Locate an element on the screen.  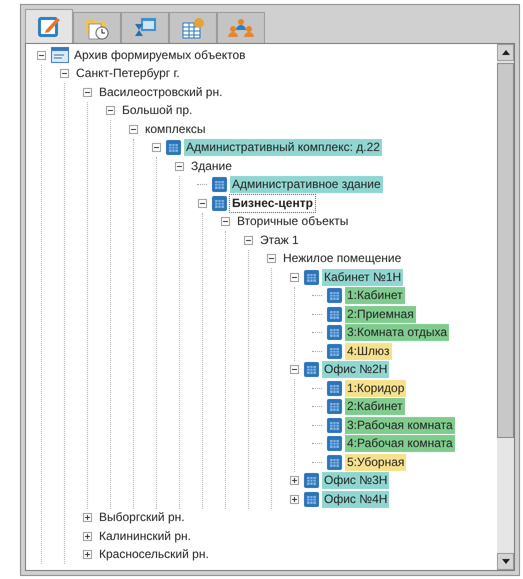
window-icon is located at coordinates (60, 55).